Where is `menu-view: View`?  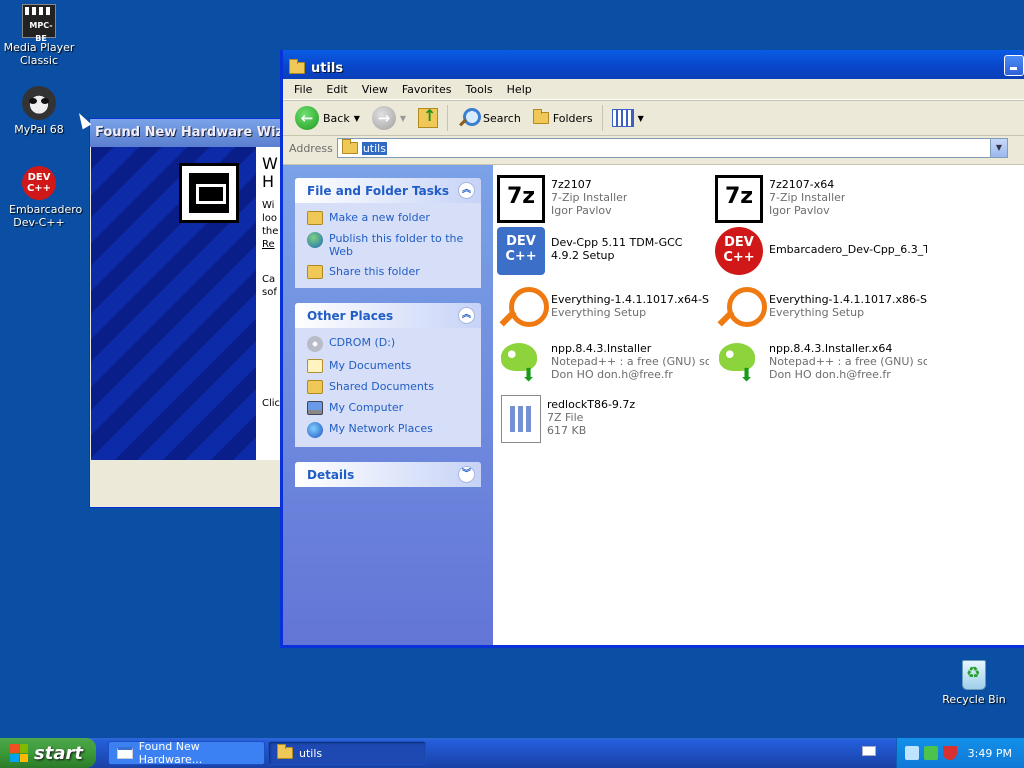 menu-view: View is located at coordinates (375, 89).